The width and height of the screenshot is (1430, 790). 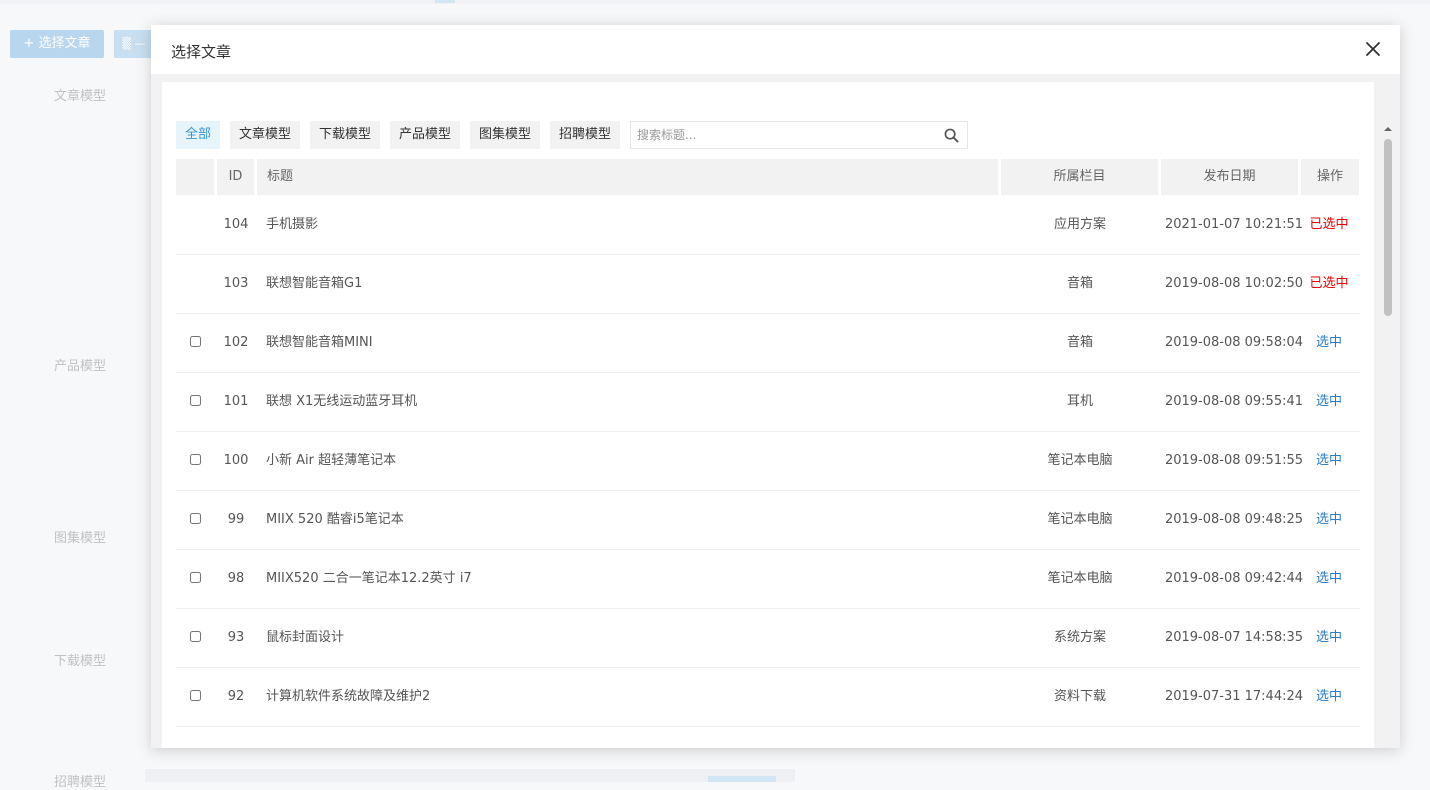 I want to click on section-label-recruit: 招聘模型, so click(x=80, y=782).